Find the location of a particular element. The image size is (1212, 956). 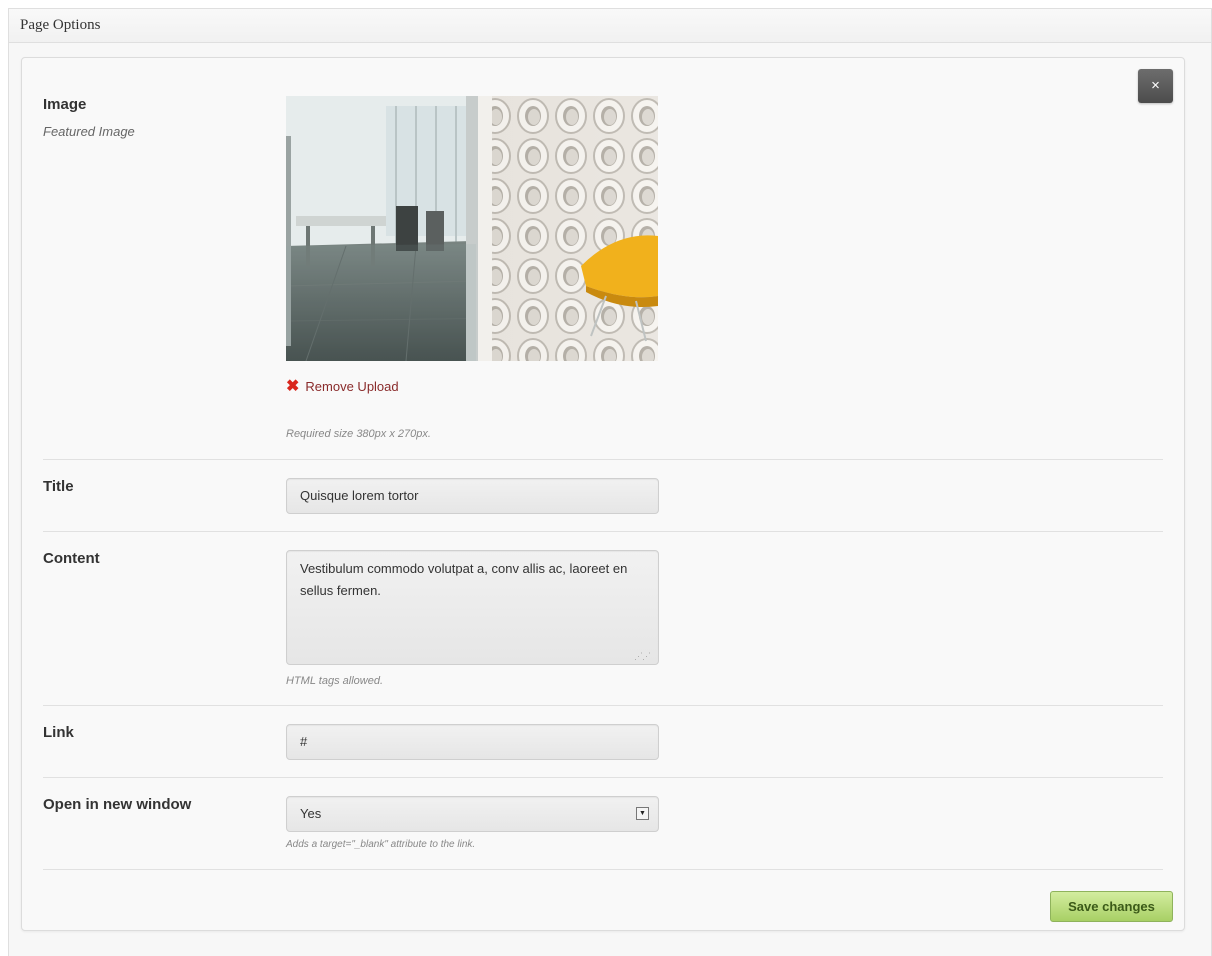

title-input: Quisque lorem tortor is located at coordinates (472, 496).